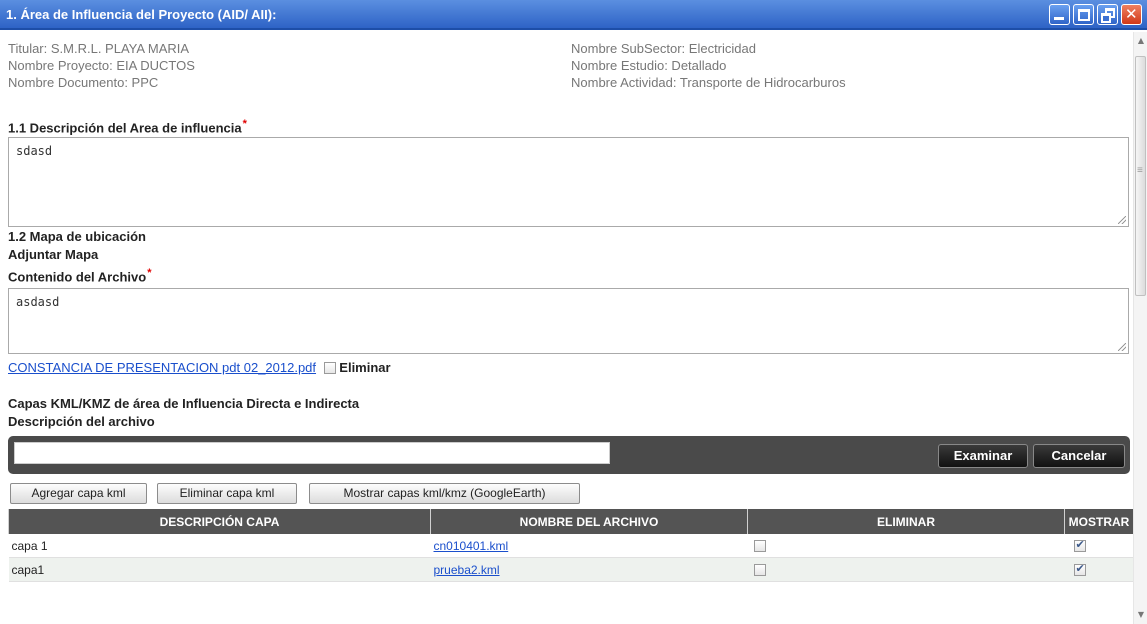 Image resolution: width=1147 pixels, height=624 pixels. What do you see at coordinates (219, 521) in the screenshot?
I see `column-header-descripcion: DESCRIPCIÓN CAPA` at bounding box center [219, 521].